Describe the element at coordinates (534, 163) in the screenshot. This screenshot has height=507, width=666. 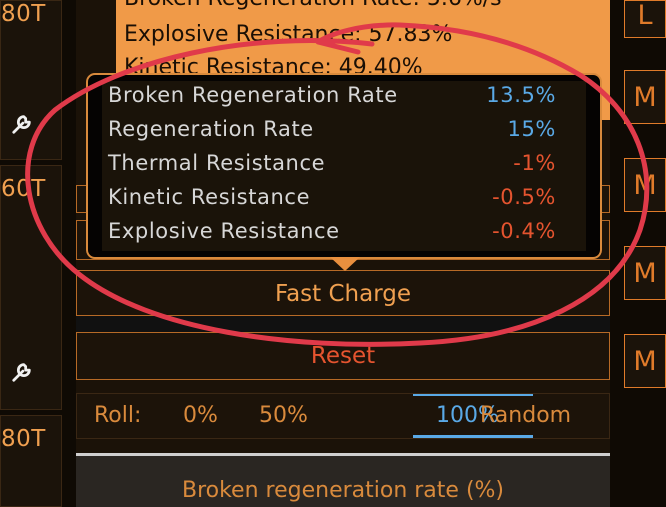
I see `stat-value: -1%` at that location.